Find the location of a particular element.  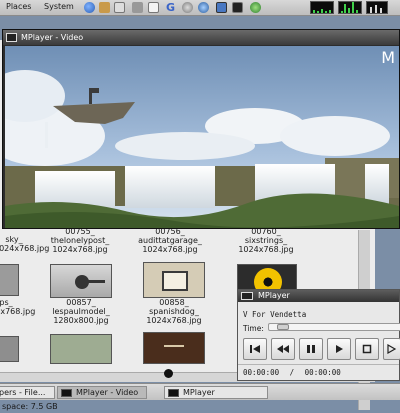

task-mplayer-video: MPlayer - Video is located at coordinates (102, 392).